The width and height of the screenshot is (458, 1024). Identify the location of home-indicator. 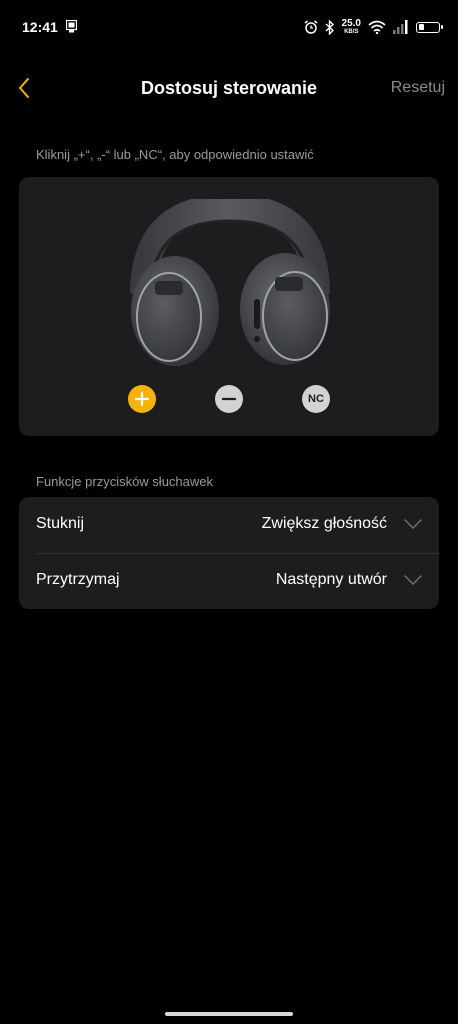
(229, 1014).